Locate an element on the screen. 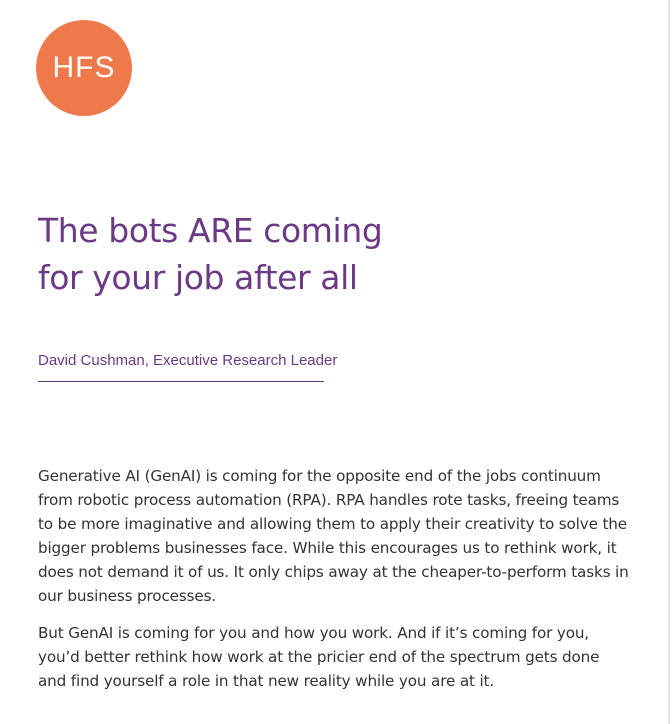  logo-text: HFS is located at coordinates (84, 67).